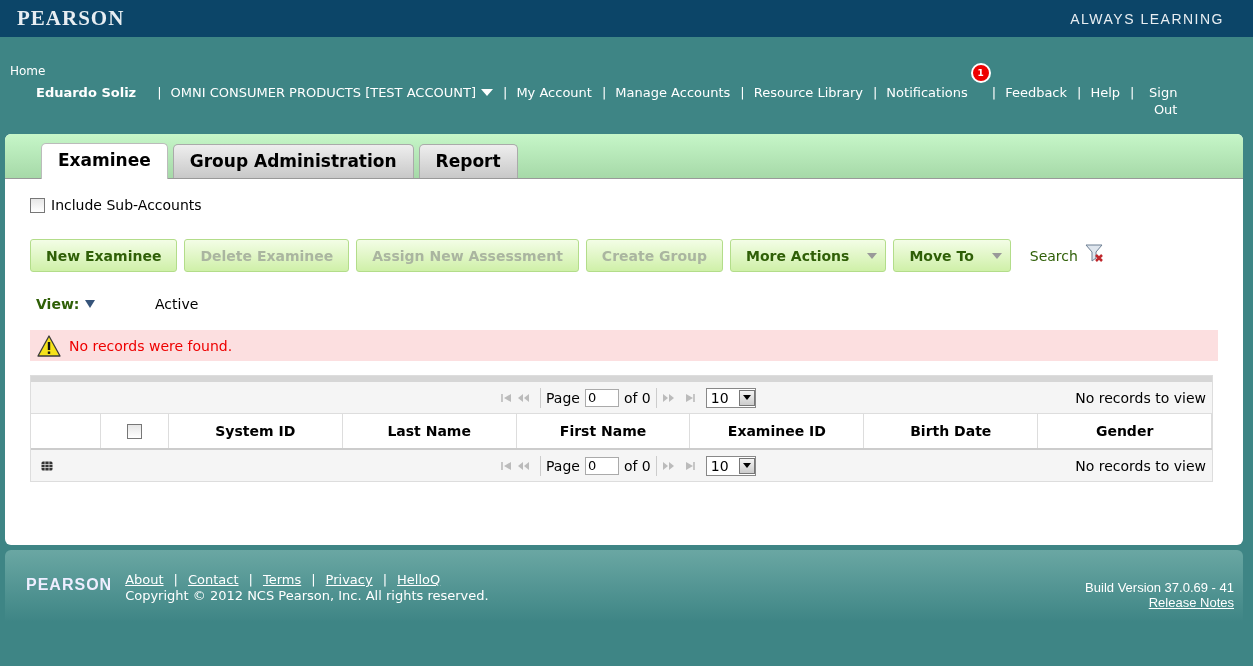 This screenshot has width=1253, height=666. I want to click on column-header: Gender, so click(1125, 431).